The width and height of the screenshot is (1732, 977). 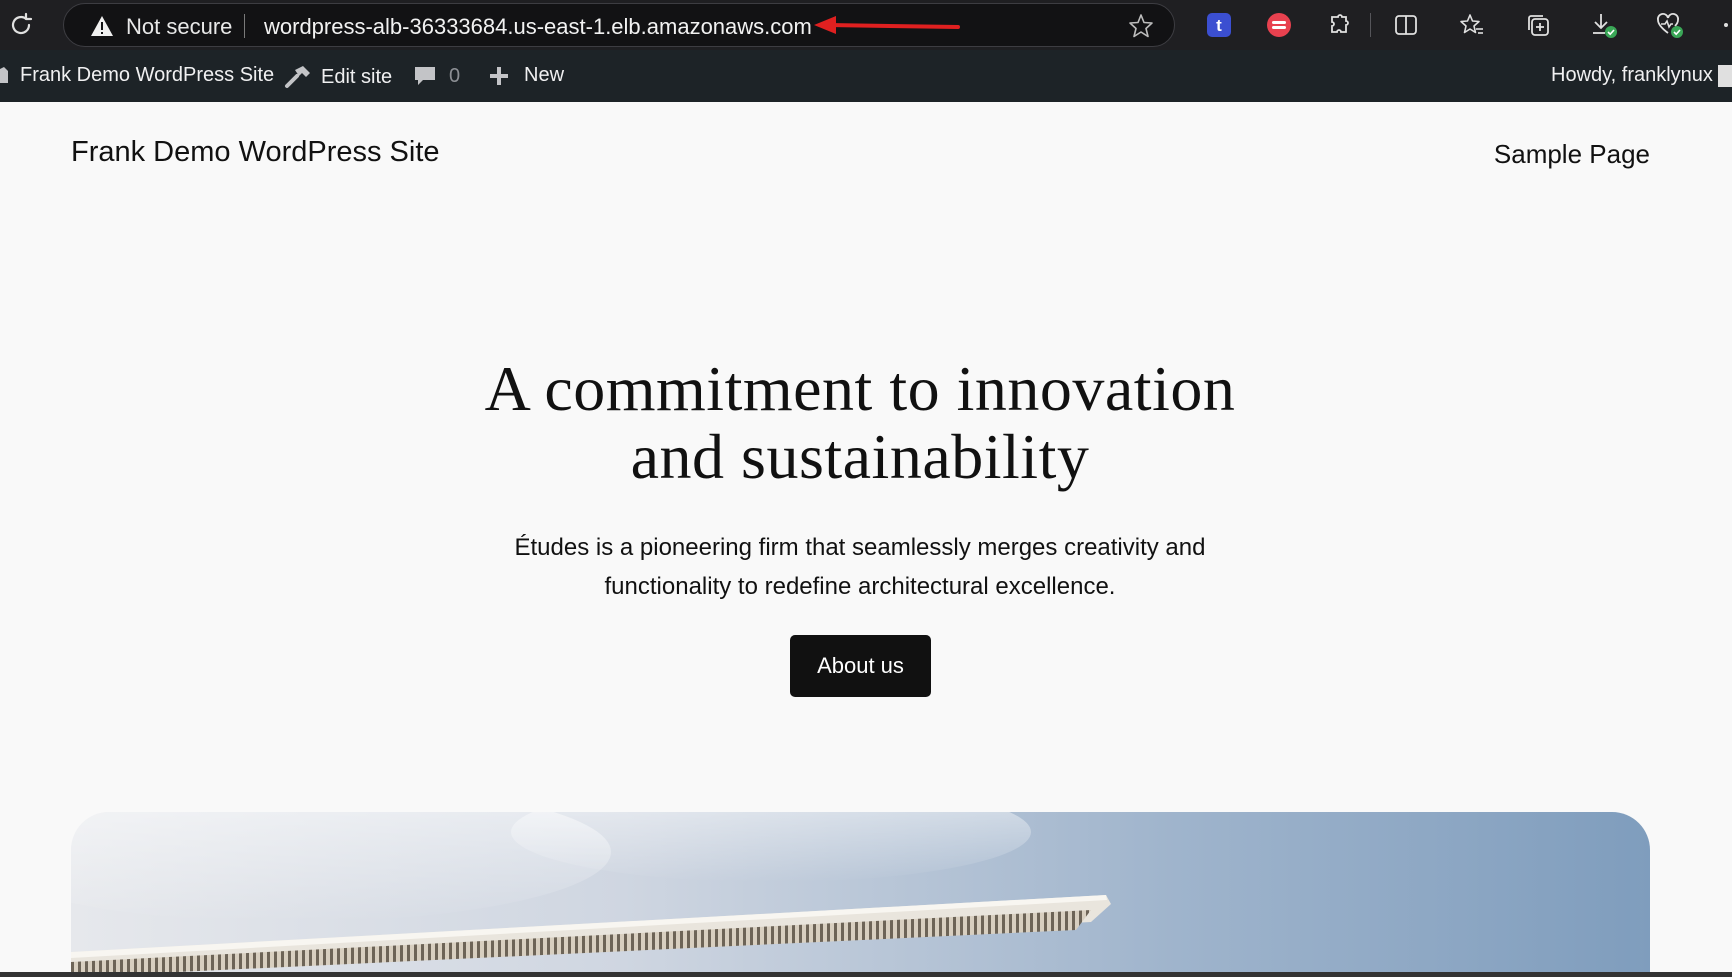 What do you see at coordinates (4, 74) in the screenshot?
I see `home-icon` at bounding box center [4, 74].